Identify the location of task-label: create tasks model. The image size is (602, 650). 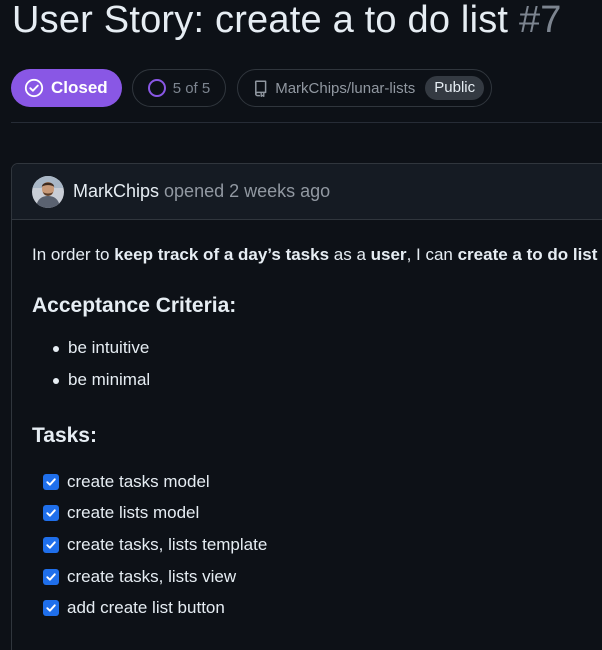
(138, 481).